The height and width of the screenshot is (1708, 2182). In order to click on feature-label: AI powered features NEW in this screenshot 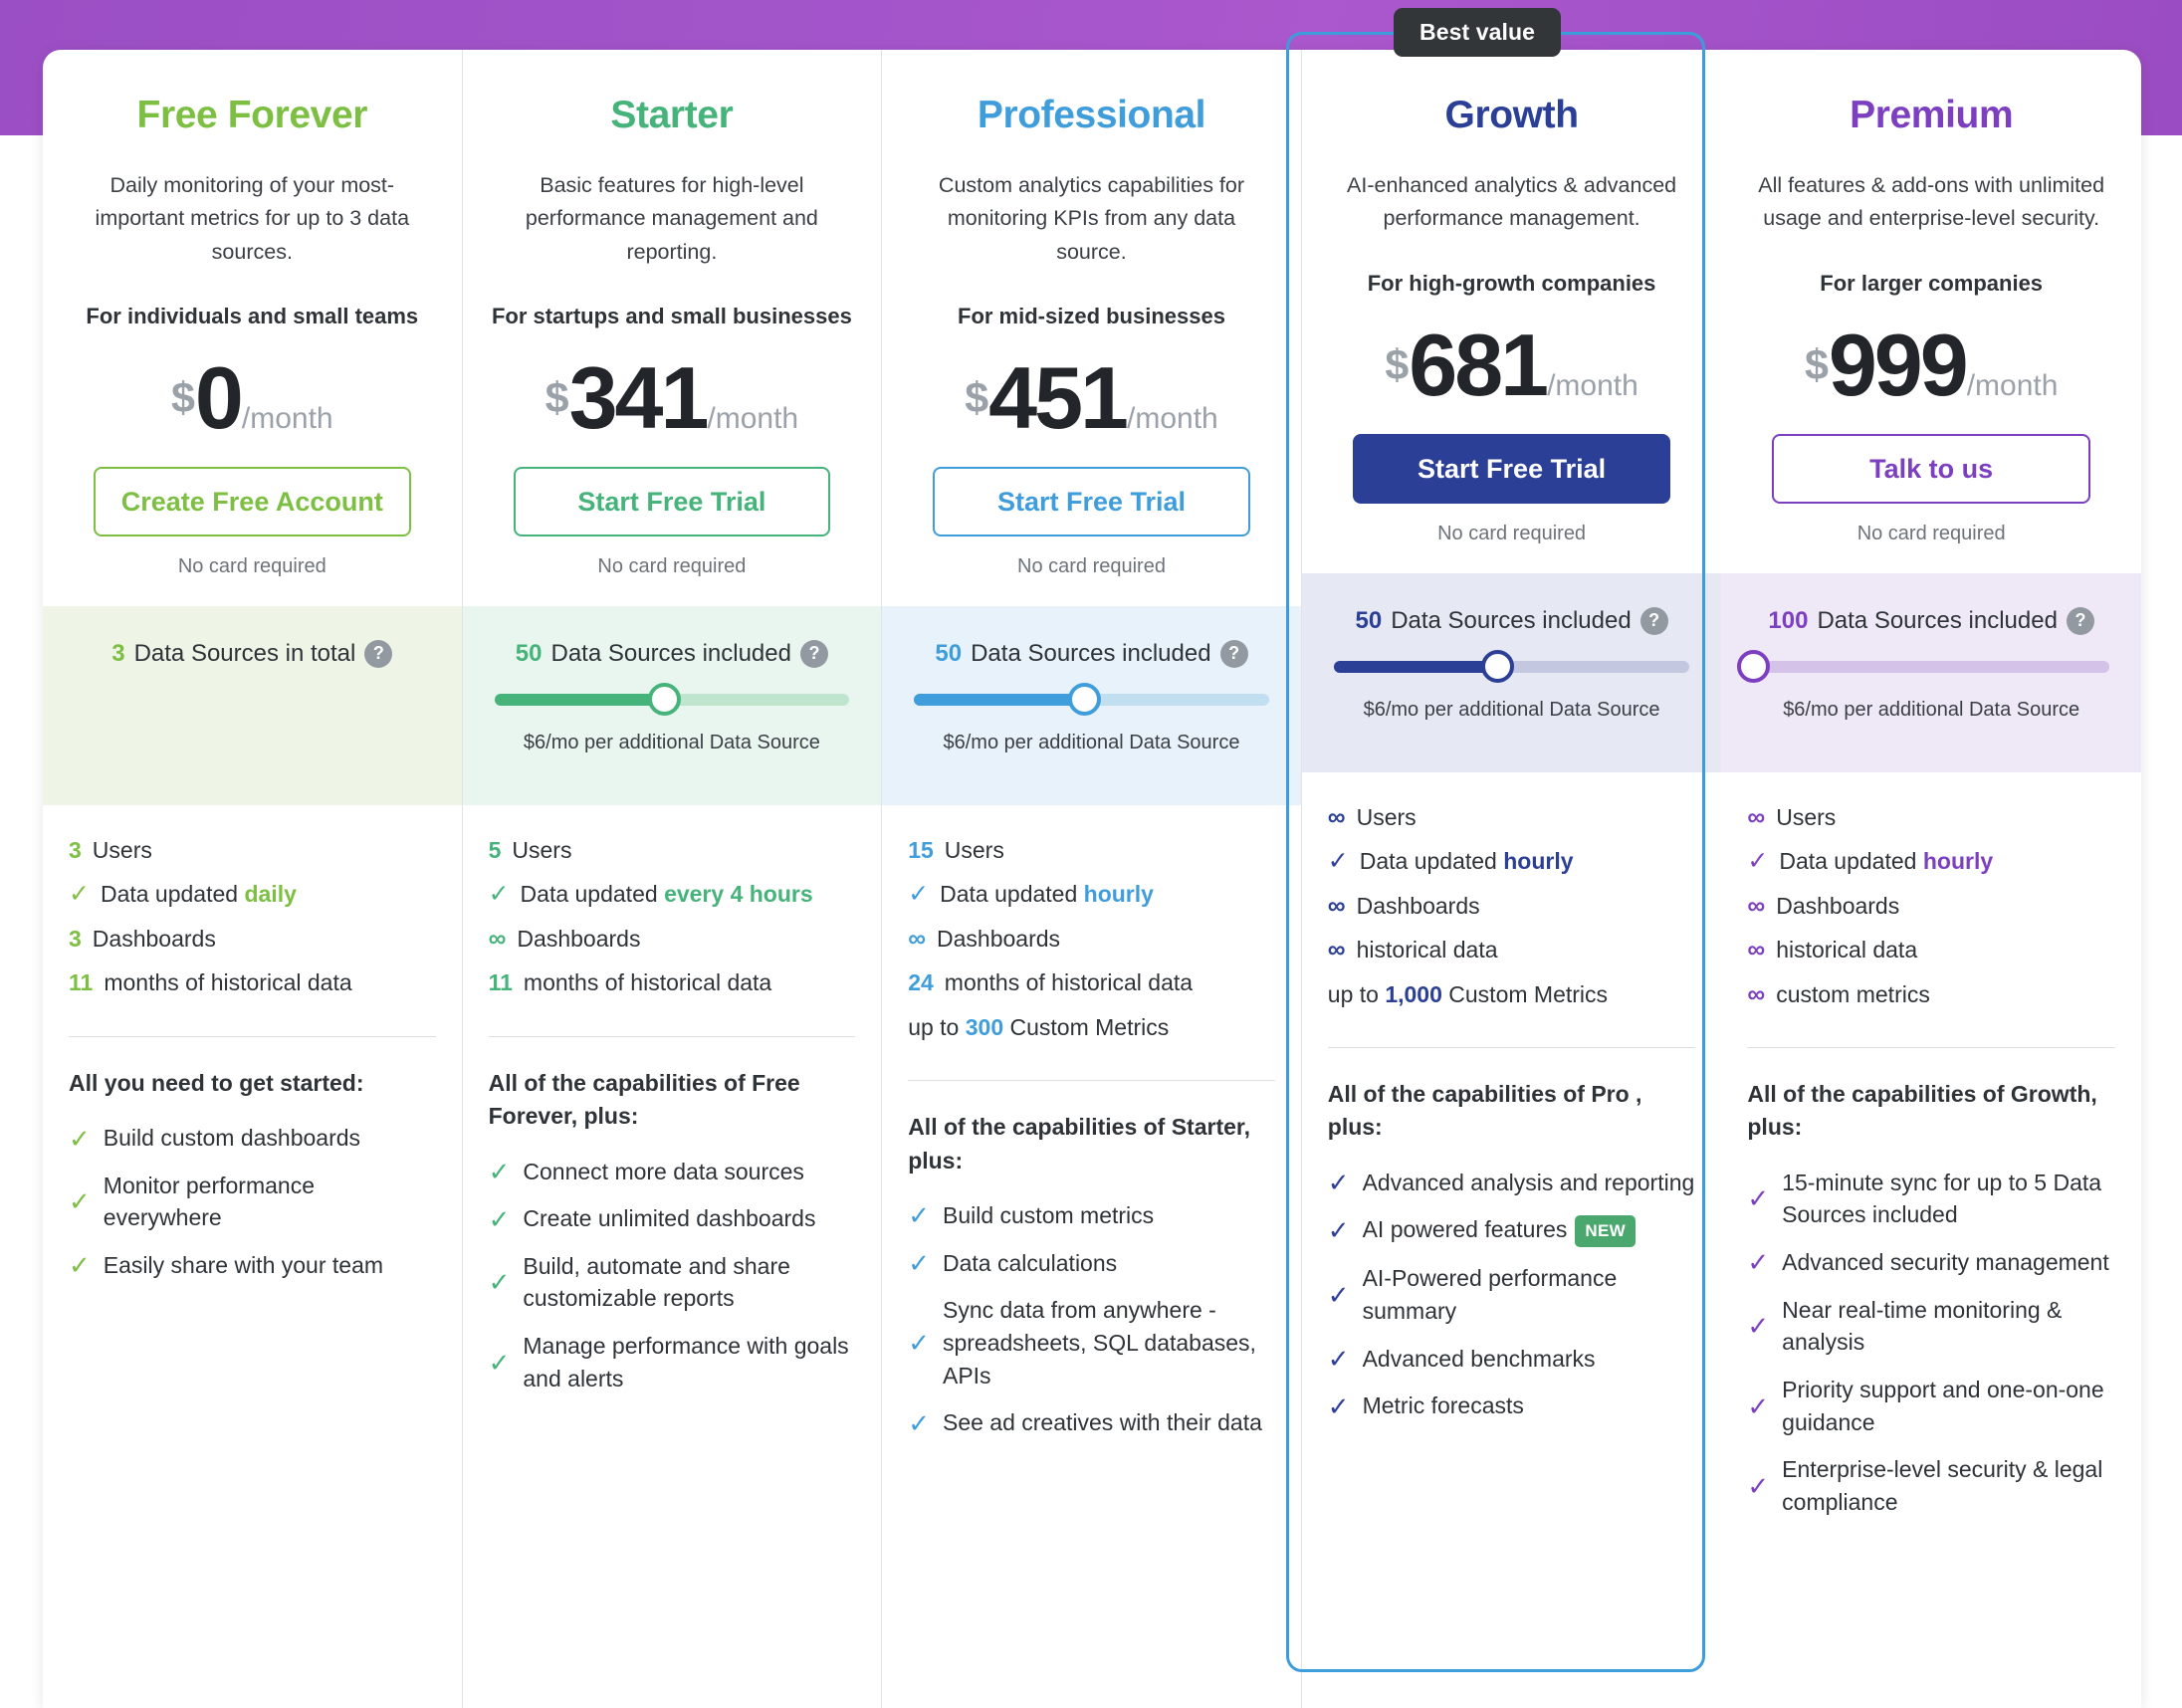, I will do `click(1500, 1230)`.